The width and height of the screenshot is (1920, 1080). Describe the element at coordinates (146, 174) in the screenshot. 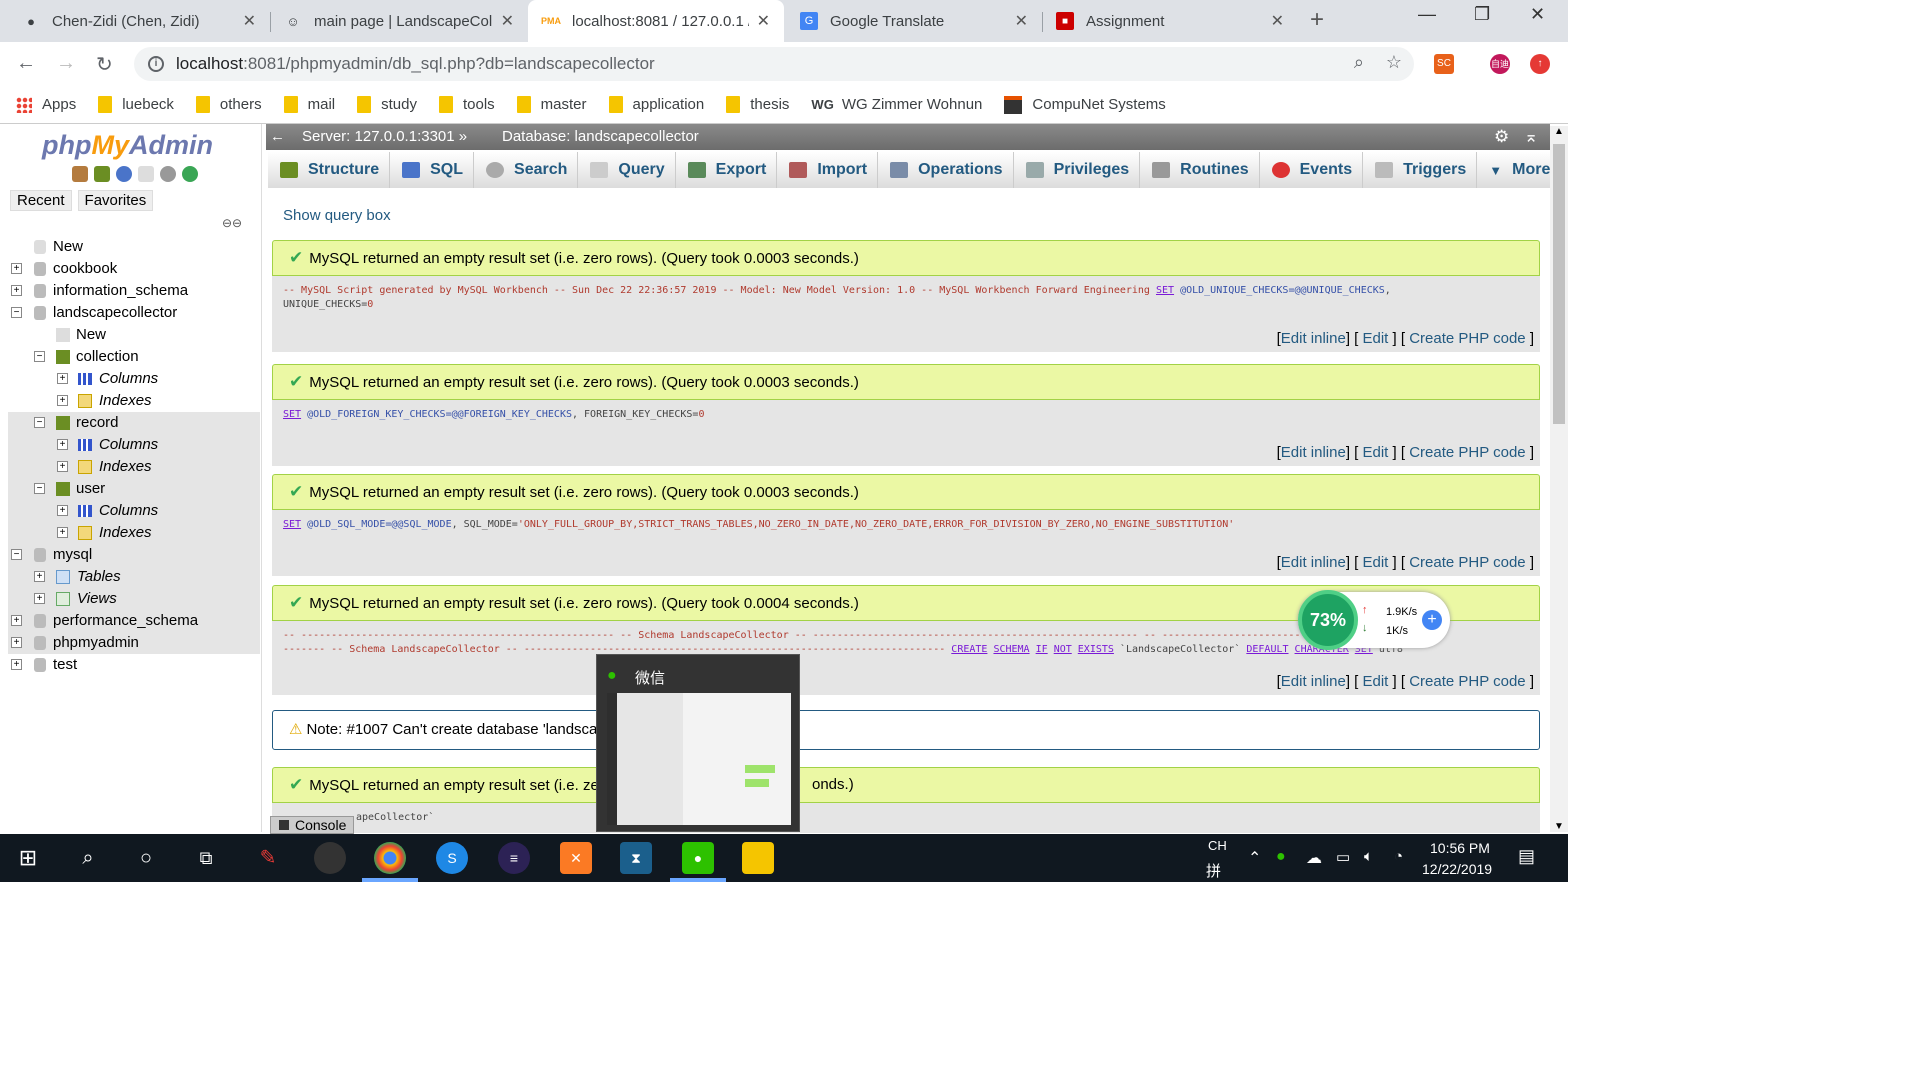

I see `docs-icon` at that location.